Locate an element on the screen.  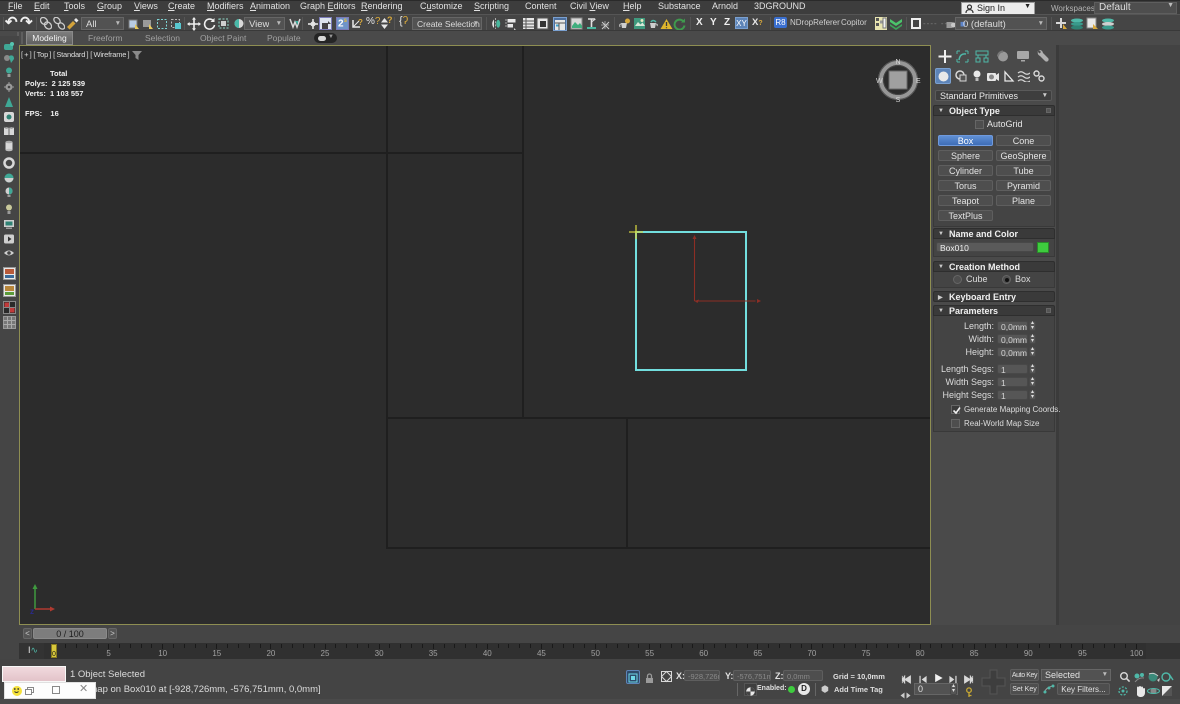
svg-text: S is located at coordinates (898, 100).